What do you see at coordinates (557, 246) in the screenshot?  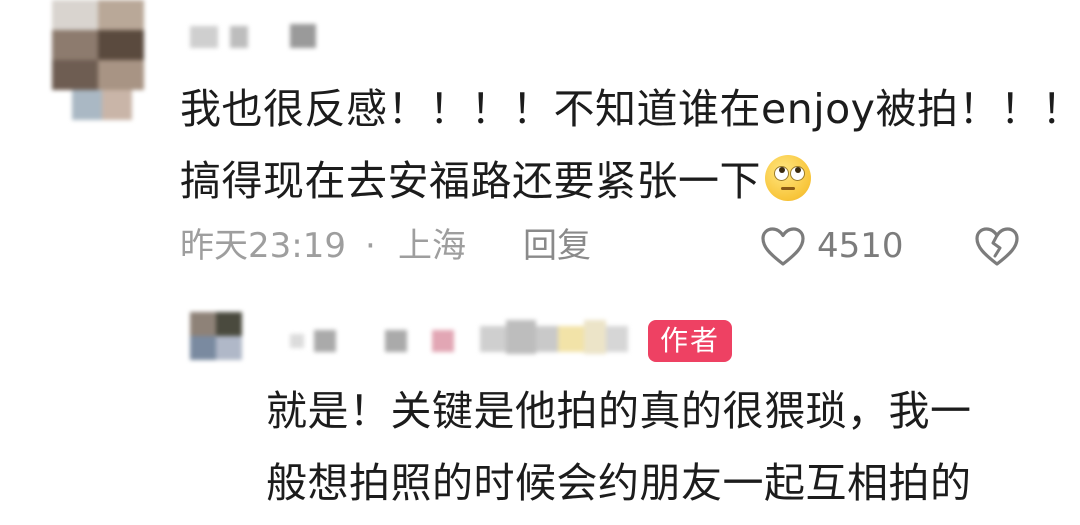 I see `reply-button: 回复` at bounding box center [557, 246].